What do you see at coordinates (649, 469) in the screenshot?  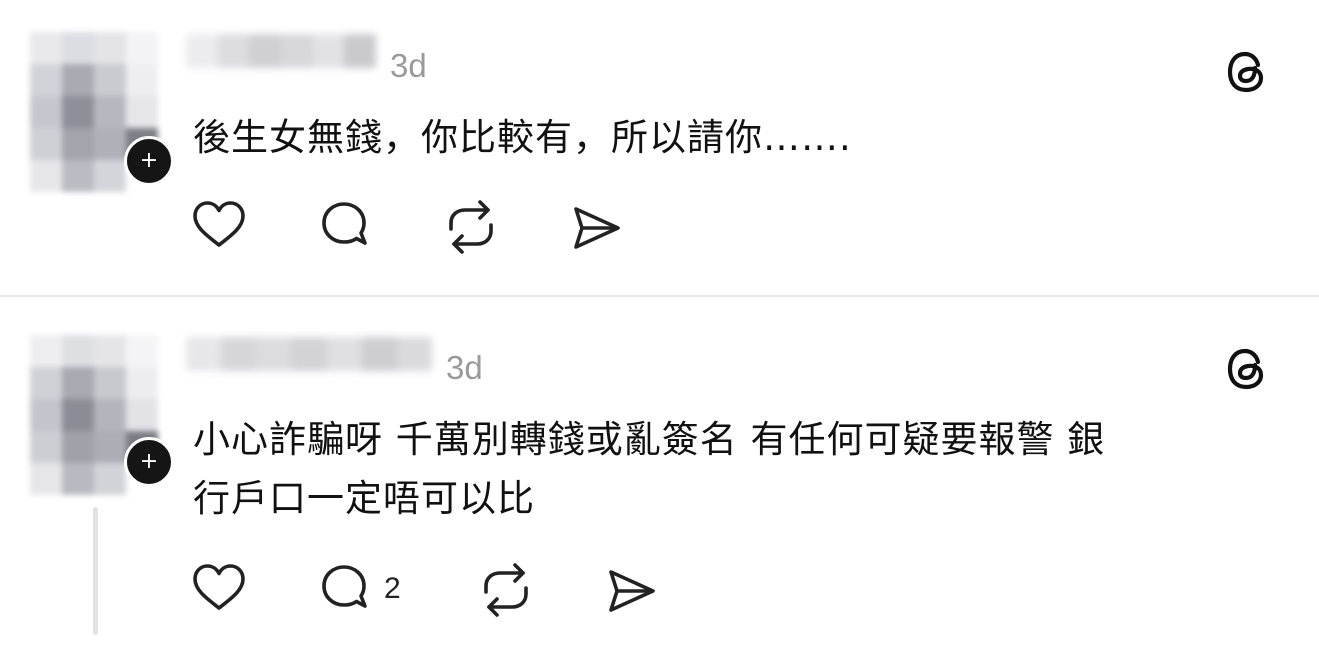 I see `post-text: 小心詐騙呀 千萬別轉錢或亂簽名 有任何可疑要報警 銀 行戶口一定唔可以比` at bounding box center [649, 469].